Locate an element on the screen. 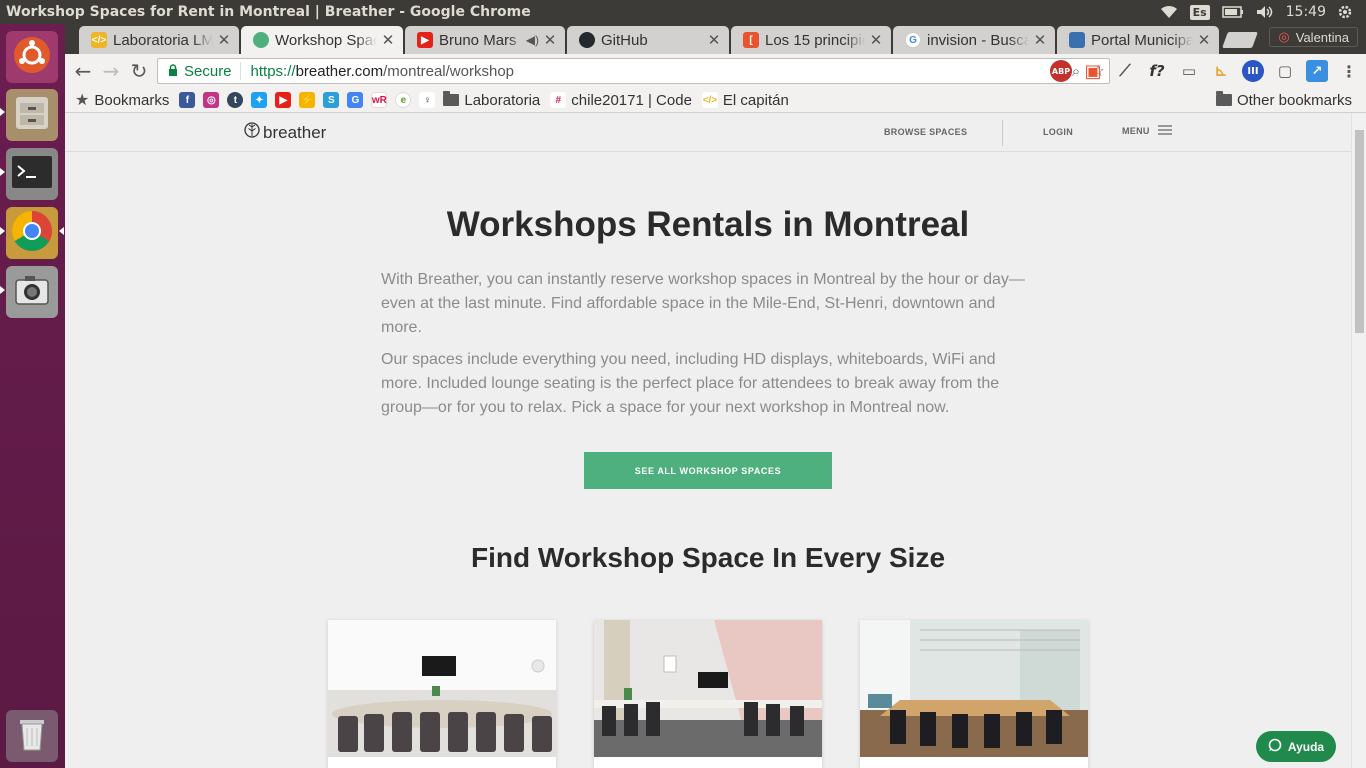  bookmarks-label: Bookmarks is located at coordinates (132, 100).